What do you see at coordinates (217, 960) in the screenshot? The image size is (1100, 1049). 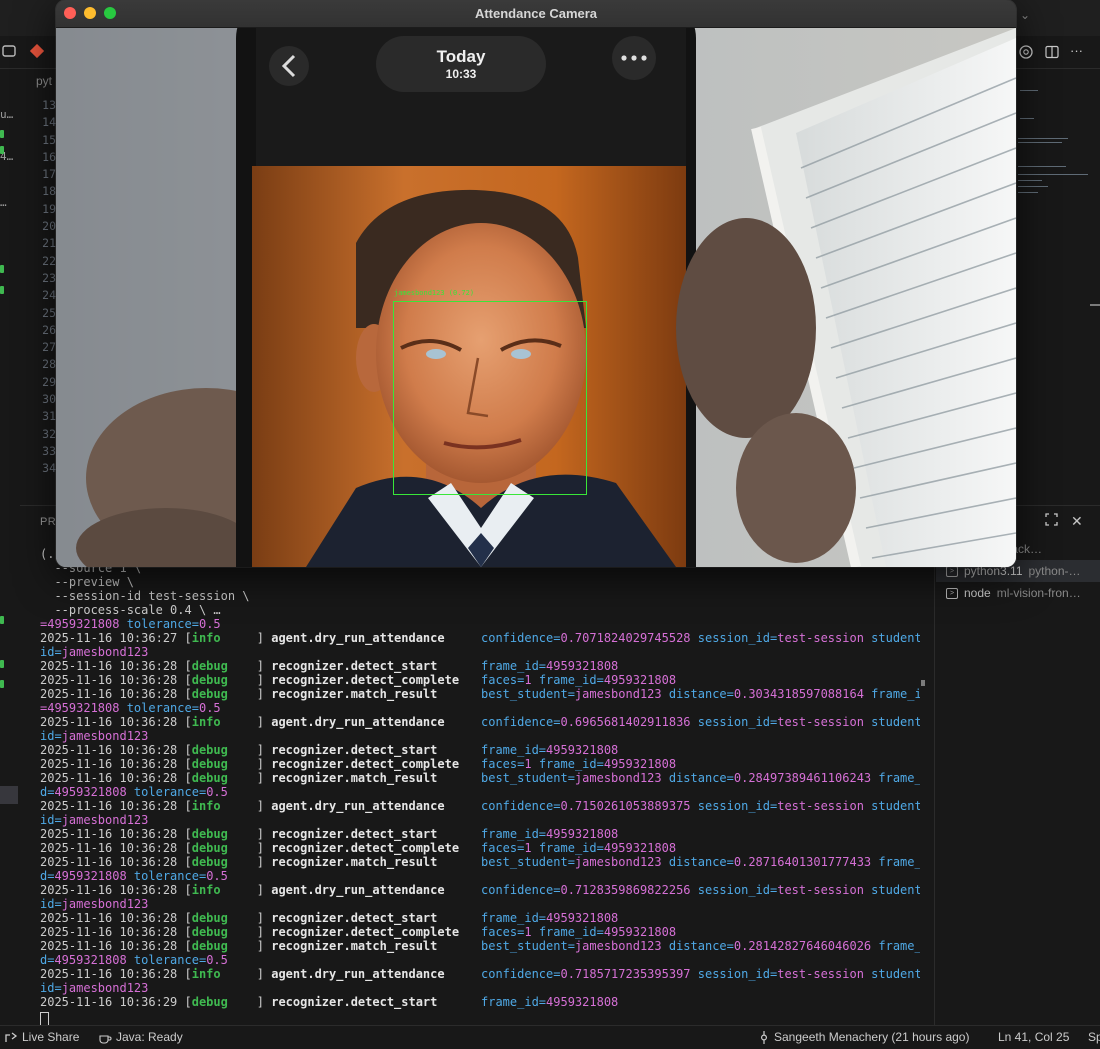 I see `log-field-value: 0.5` at bounding box center [217, 960].